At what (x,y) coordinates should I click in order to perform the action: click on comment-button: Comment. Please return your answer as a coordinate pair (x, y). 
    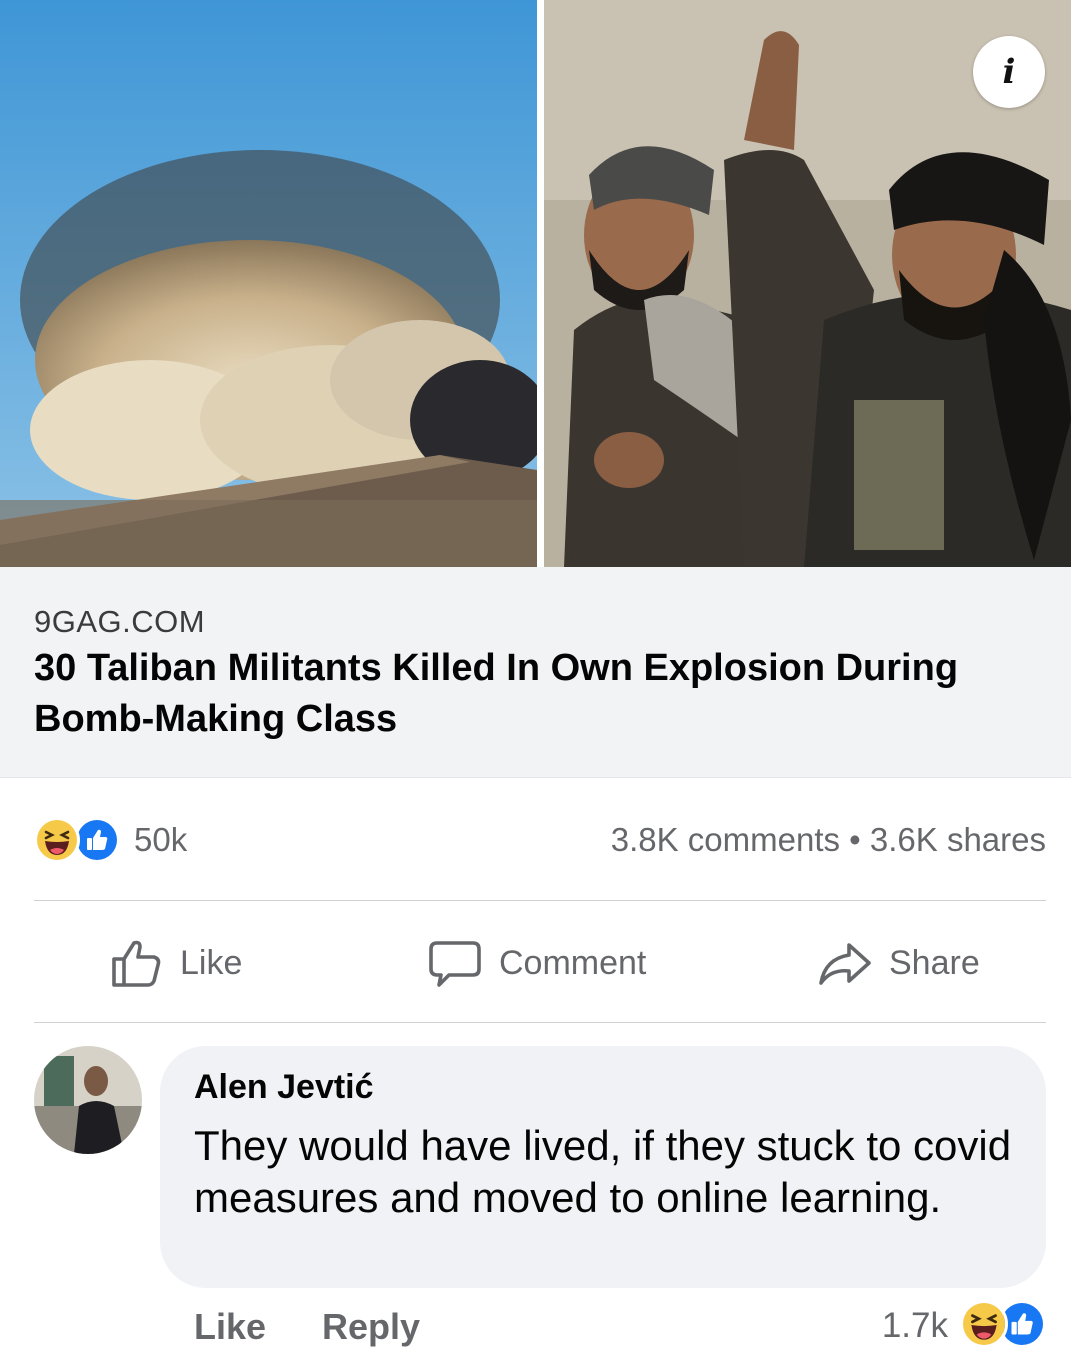
    Looking at the image, I should click on (536, 963).